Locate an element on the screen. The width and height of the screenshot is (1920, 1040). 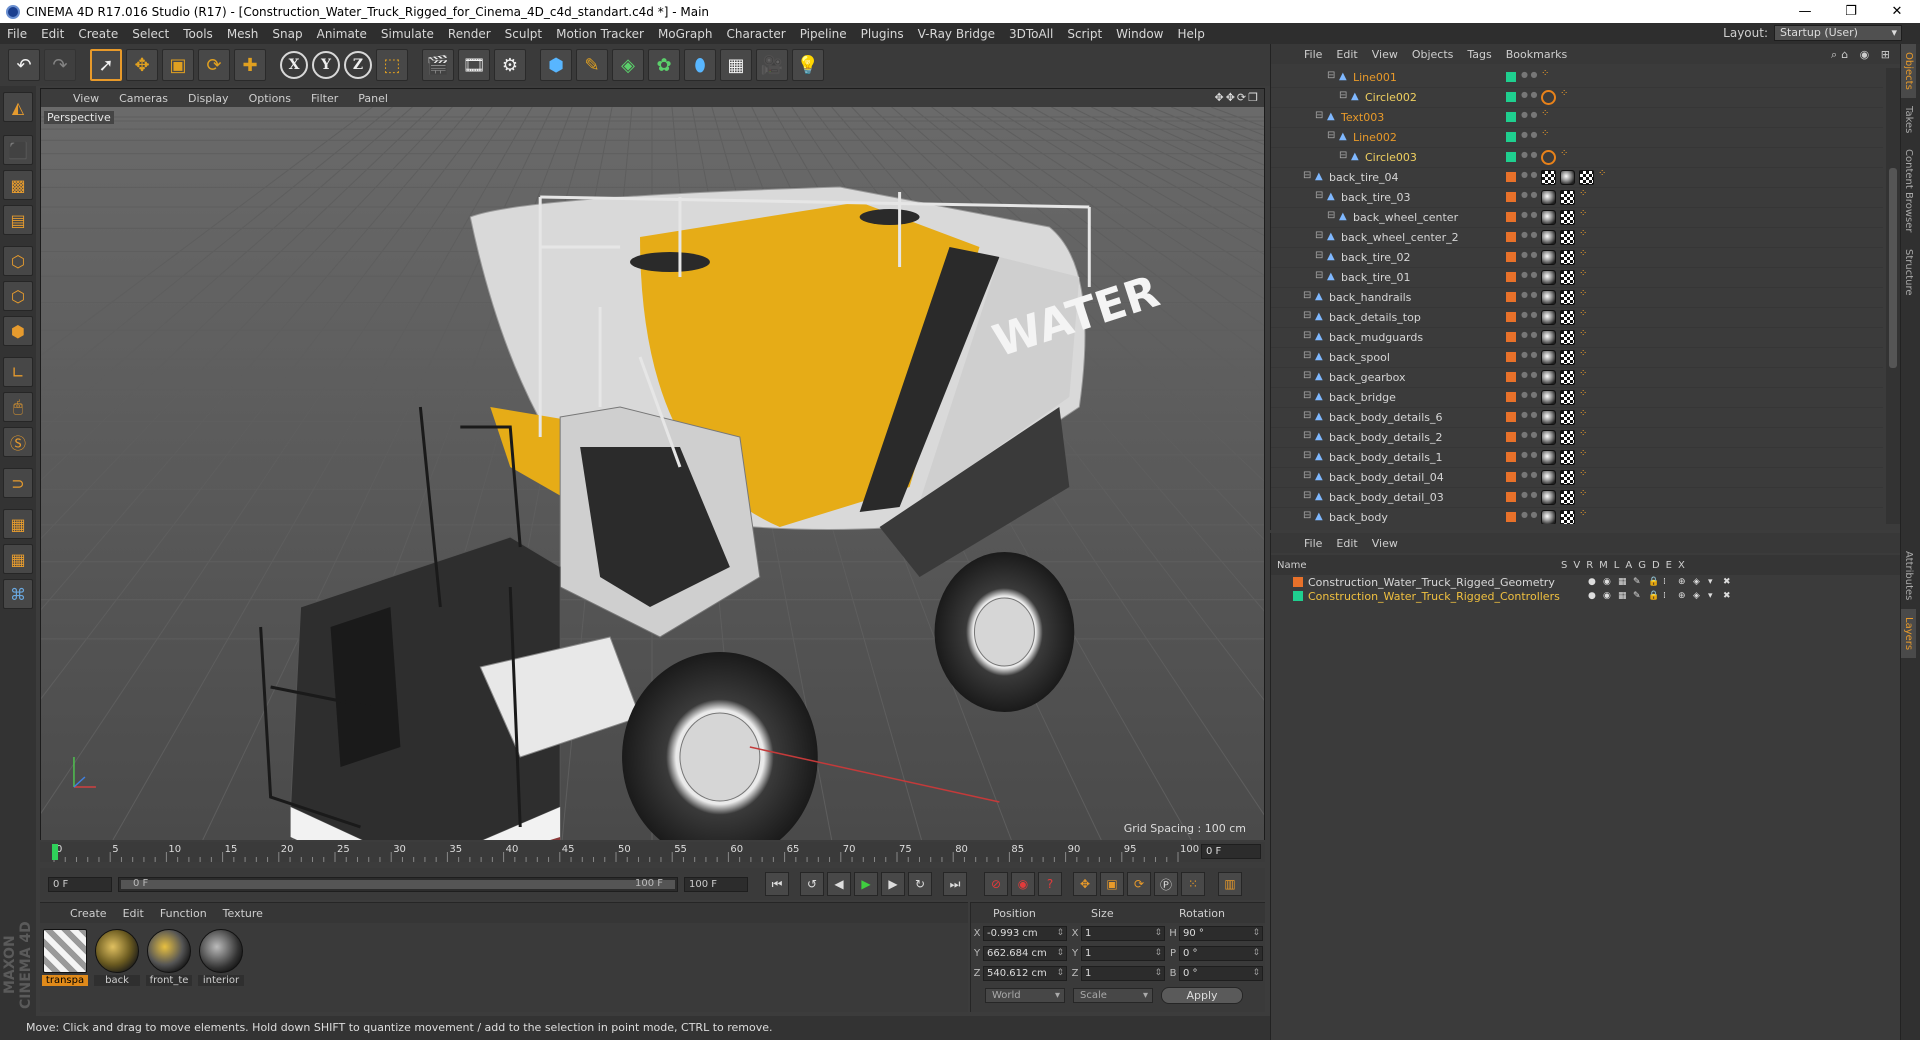
viewport-menu-item-3: Options is located at coordinates (270, 98).